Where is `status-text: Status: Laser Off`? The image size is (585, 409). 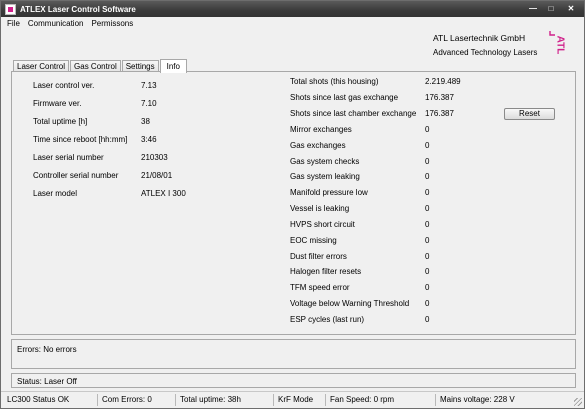
status-text: Status: Laser Off is located at coordinates (47, 381).